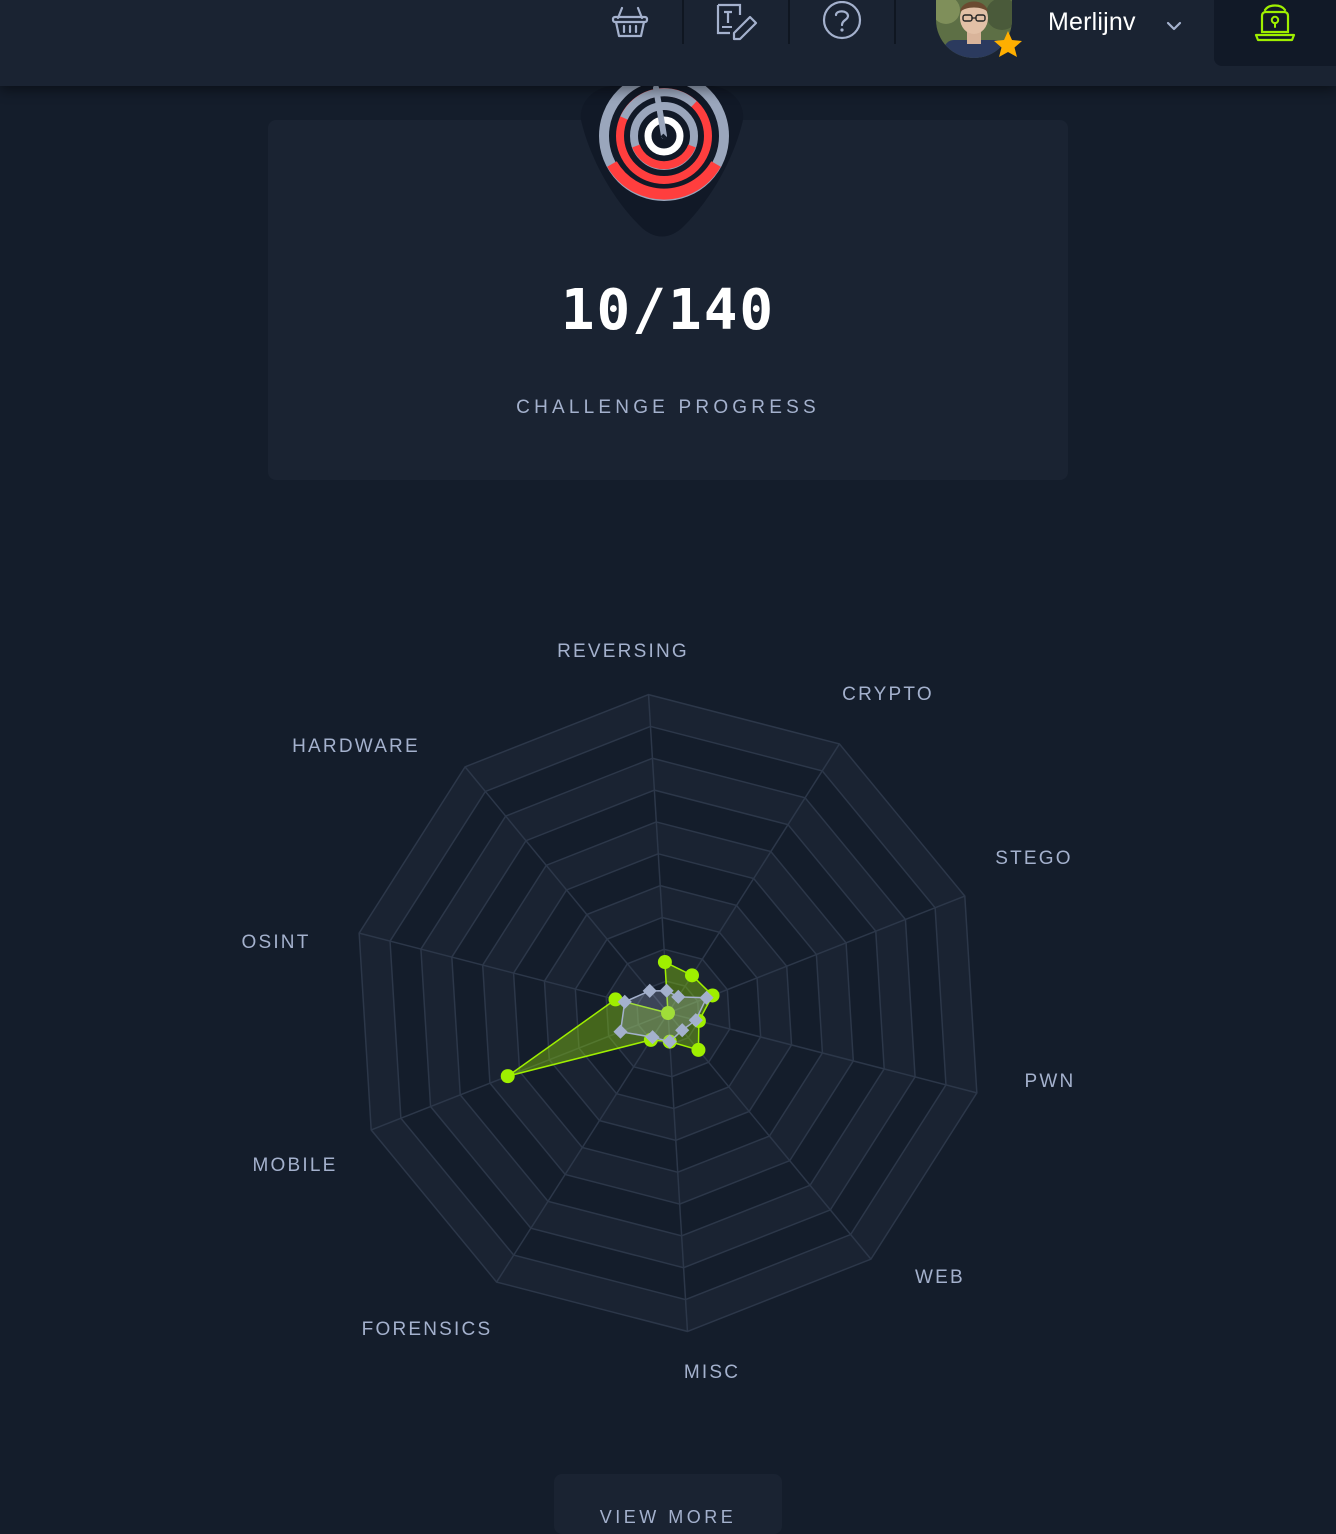 The width and height of the screenshot is (1336, 1534). I want to click on vpn-connection-button, so click(1275, 33).